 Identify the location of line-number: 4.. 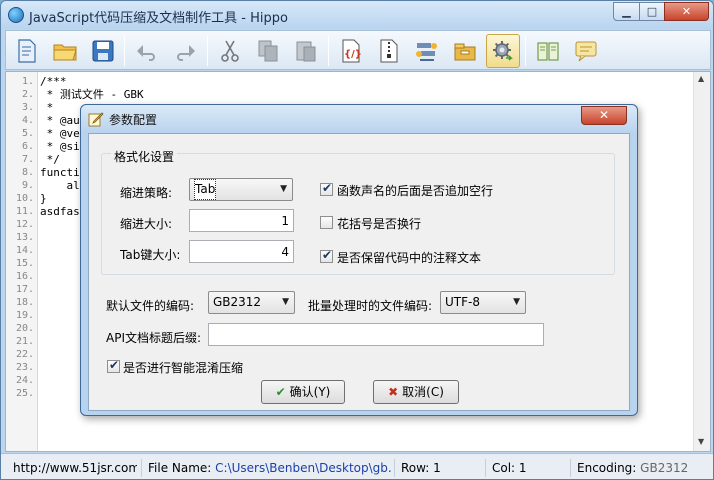
(27, 120).